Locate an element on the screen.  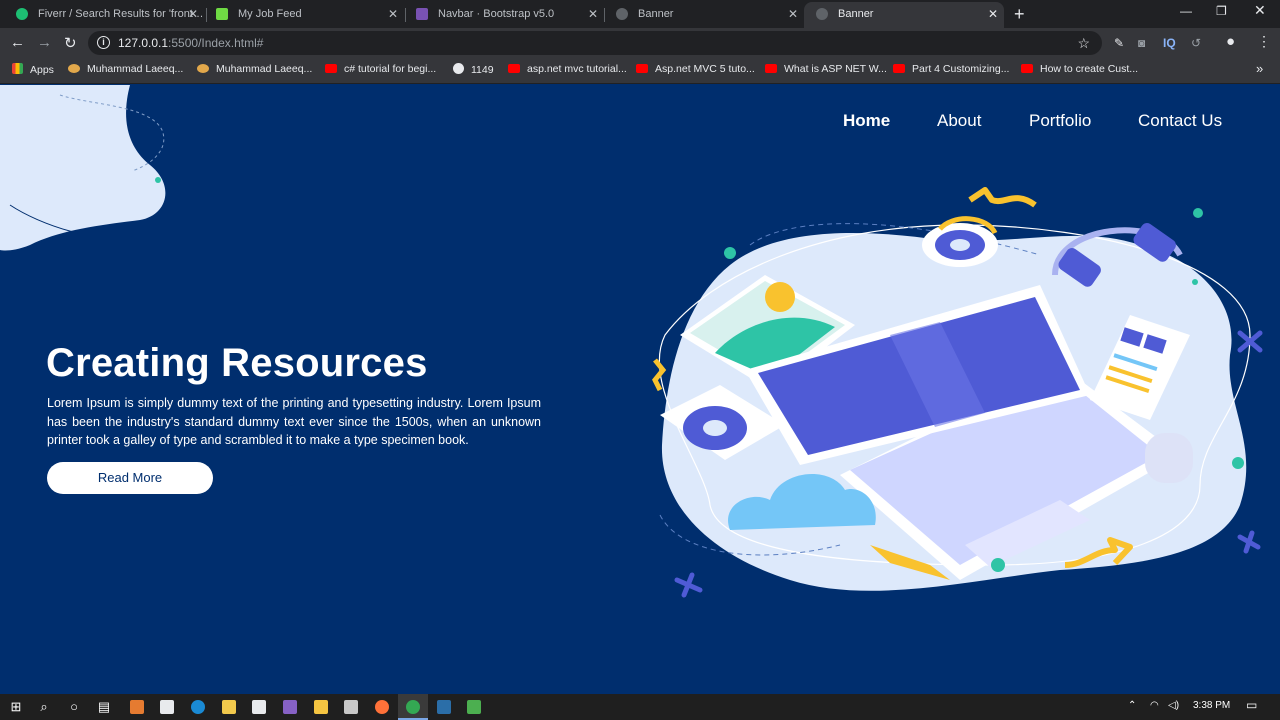
camera-icon: ◙ is located at coordinates (1141, 43).